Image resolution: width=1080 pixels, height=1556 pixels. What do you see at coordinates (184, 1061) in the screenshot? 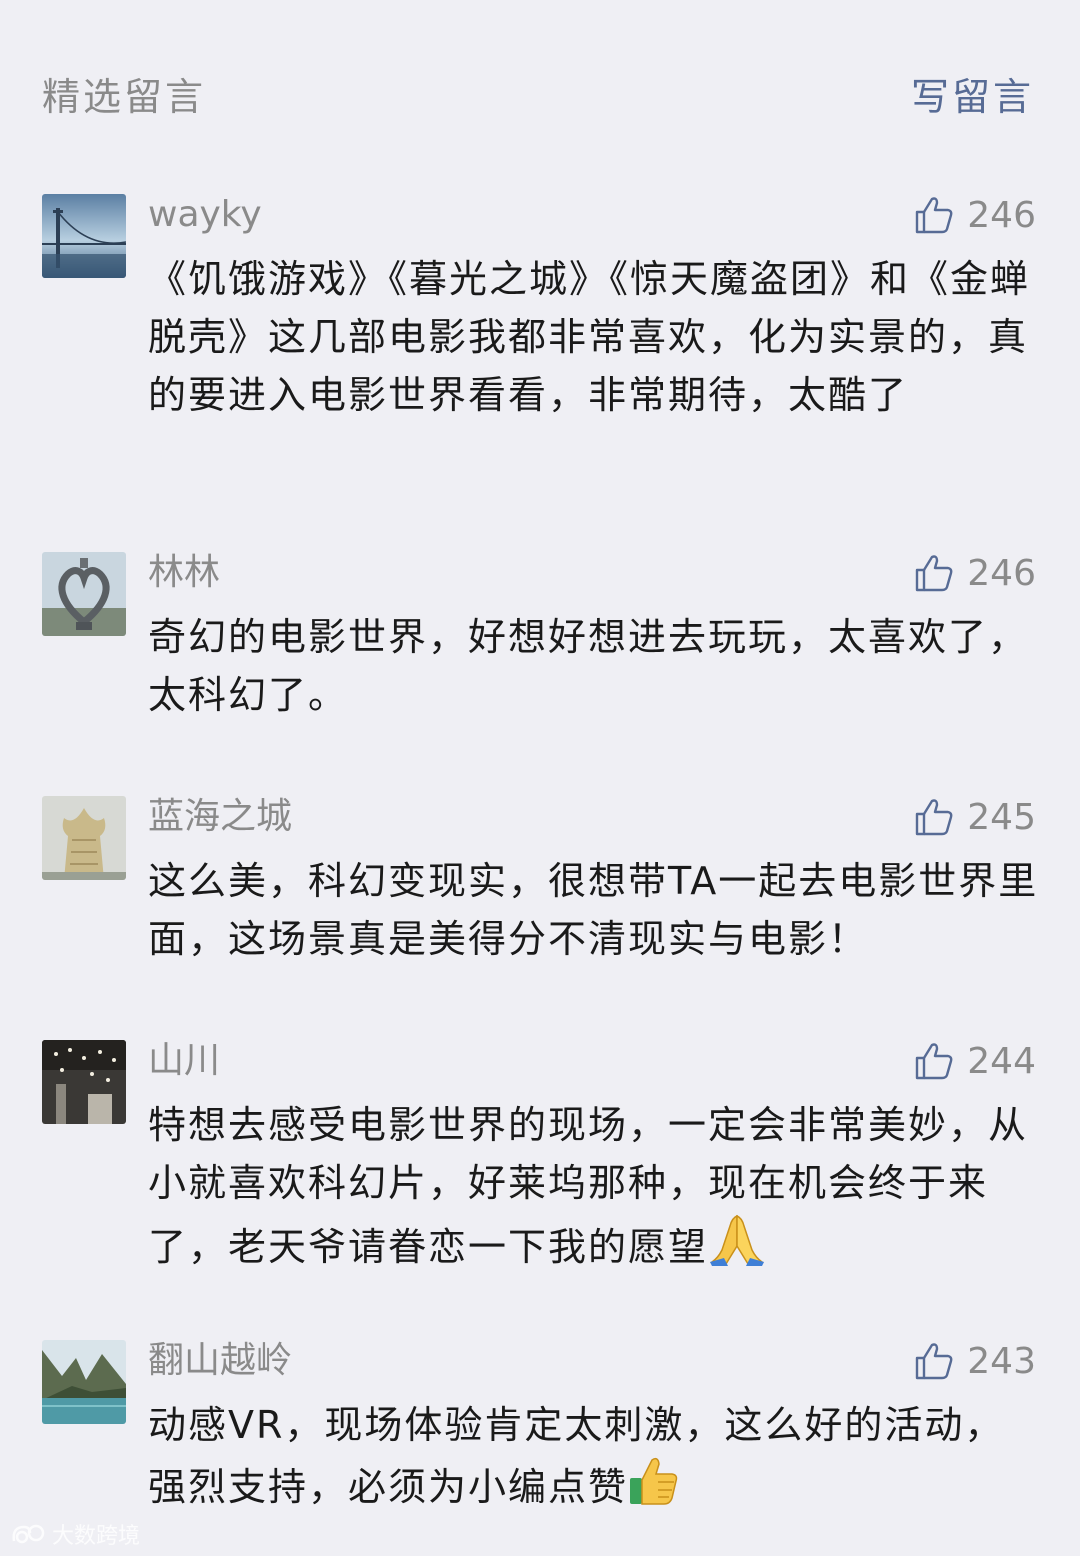
I see `comment-nickname: 山川` at bounding box center [184, 1061].